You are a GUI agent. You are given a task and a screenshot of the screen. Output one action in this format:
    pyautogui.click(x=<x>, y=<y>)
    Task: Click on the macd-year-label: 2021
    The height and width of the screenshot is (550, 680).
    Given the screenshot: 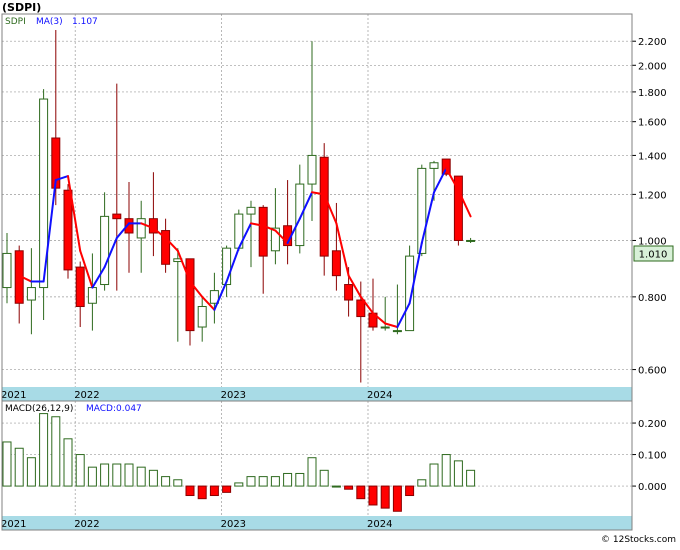 What is the action you would take?
    pyautogui.click(x=13, y=524)
    